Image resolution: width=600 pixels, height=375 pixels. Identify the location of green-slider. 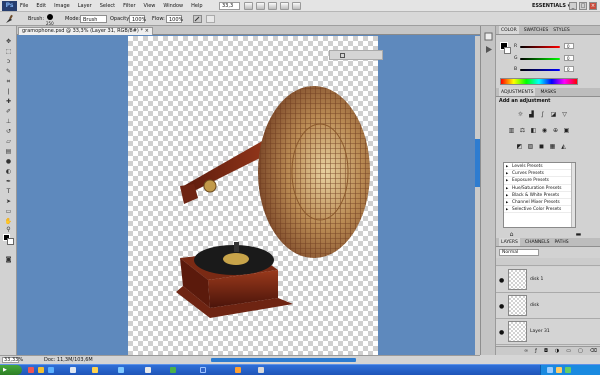
(540, 59).